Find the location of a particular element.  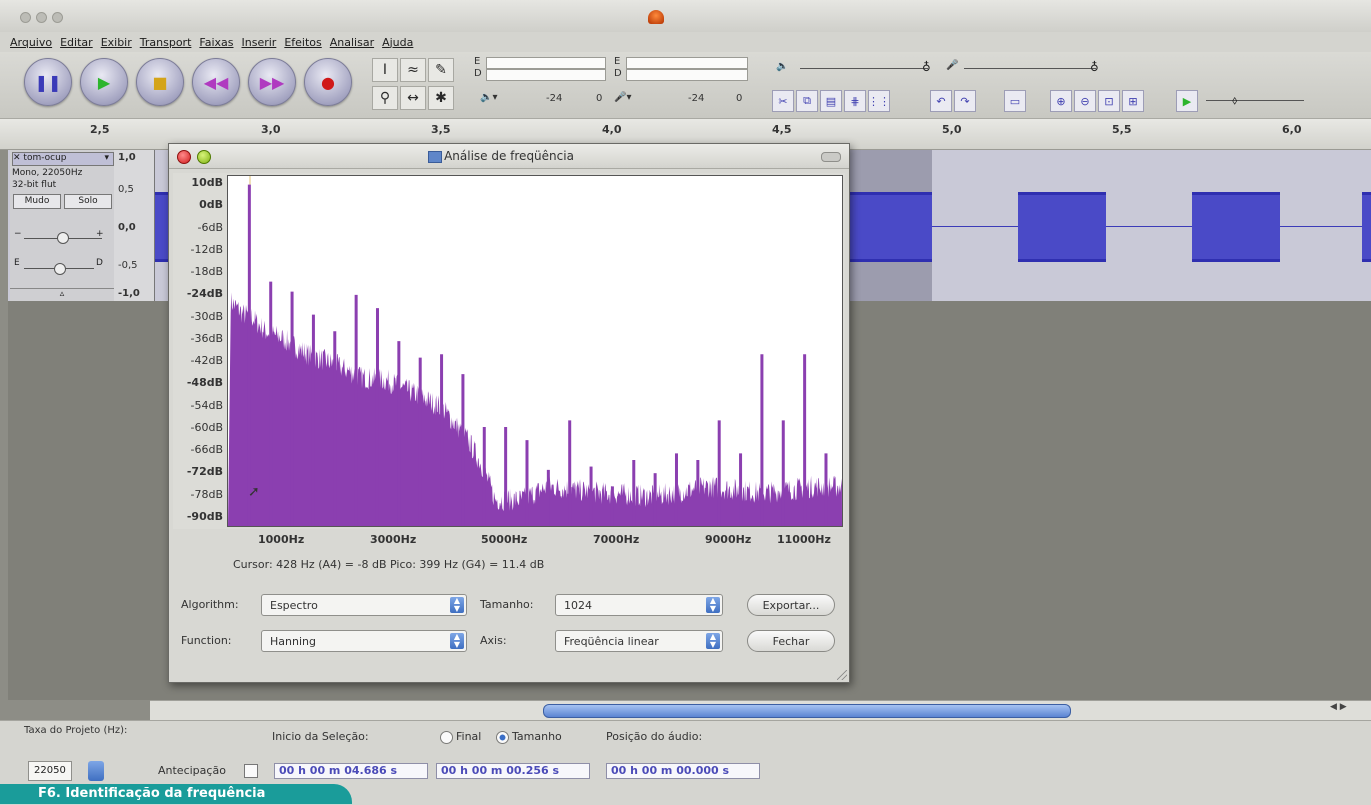

multi-tool-icon: ✱ is located at coordinates (441, 98).